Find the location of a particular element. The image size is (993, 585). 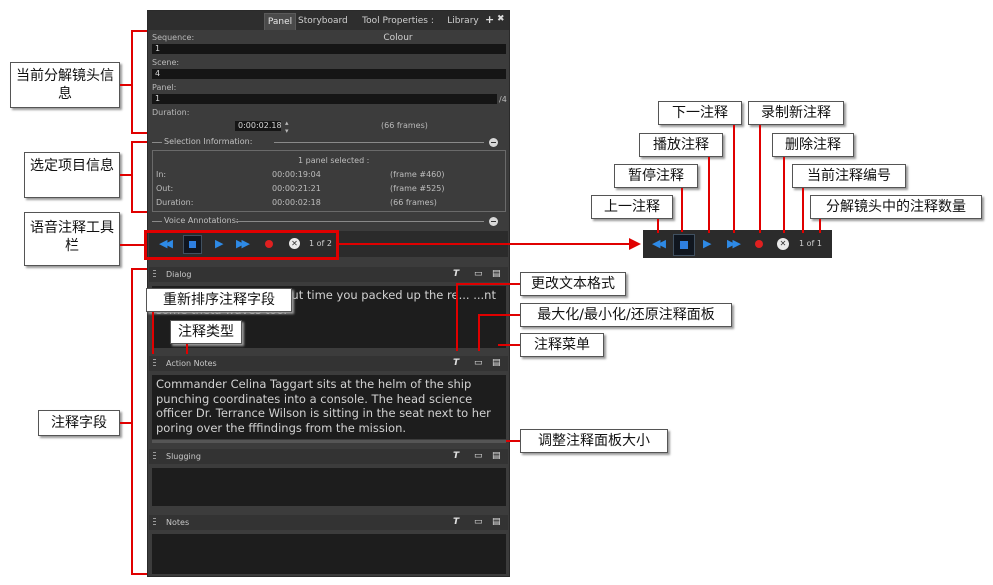

note-body-notes is located at coordinates (329, 554).